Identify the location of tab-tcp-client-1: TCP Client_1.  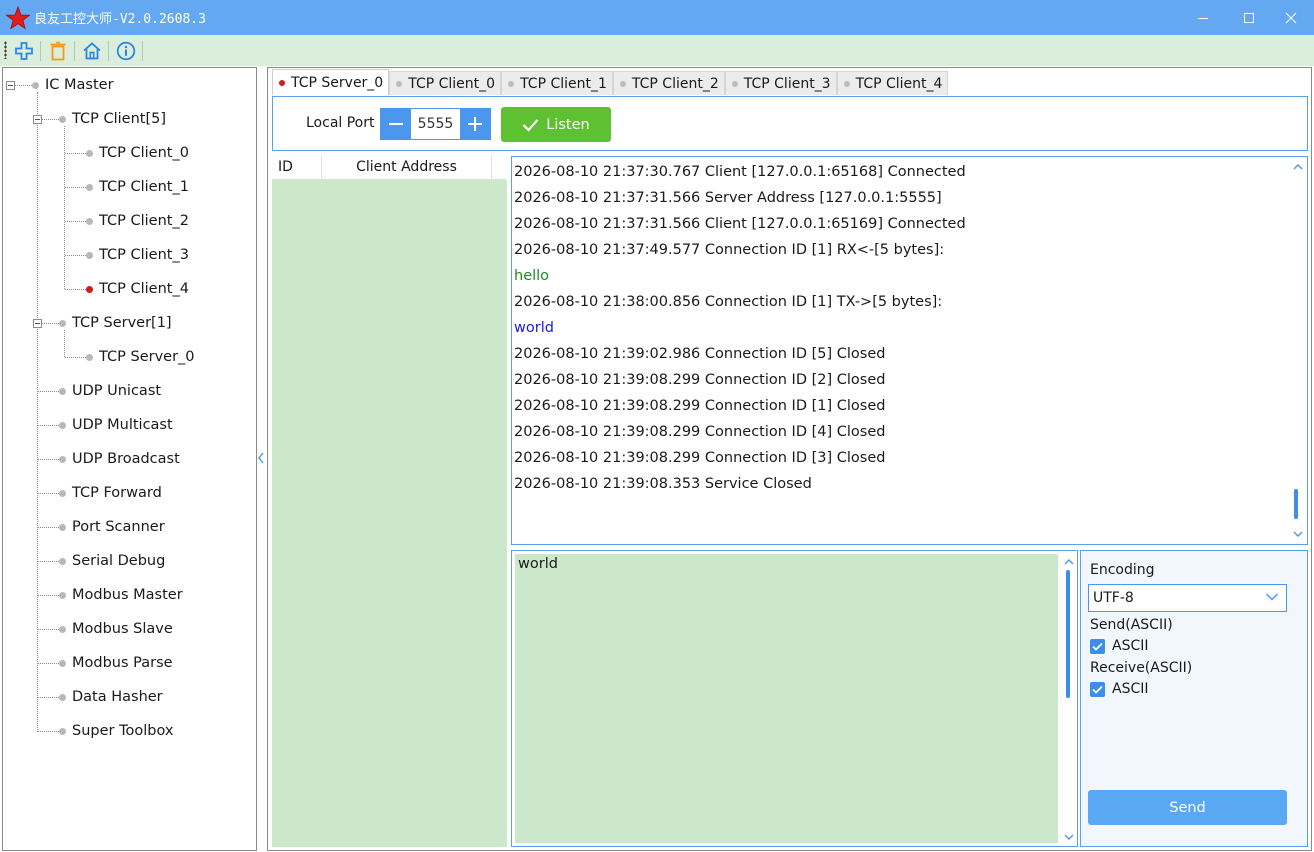
(557, 83).